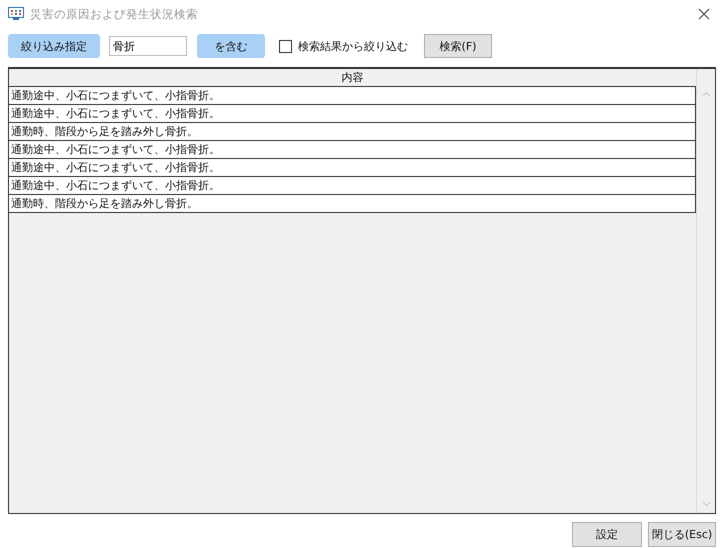 Image resolution: width=720 pixels, height=548 pixels. What do you see at coordinates (352, 78) in the screenshot?
I see `column-header: 内容` at bounding box center [352, 78].